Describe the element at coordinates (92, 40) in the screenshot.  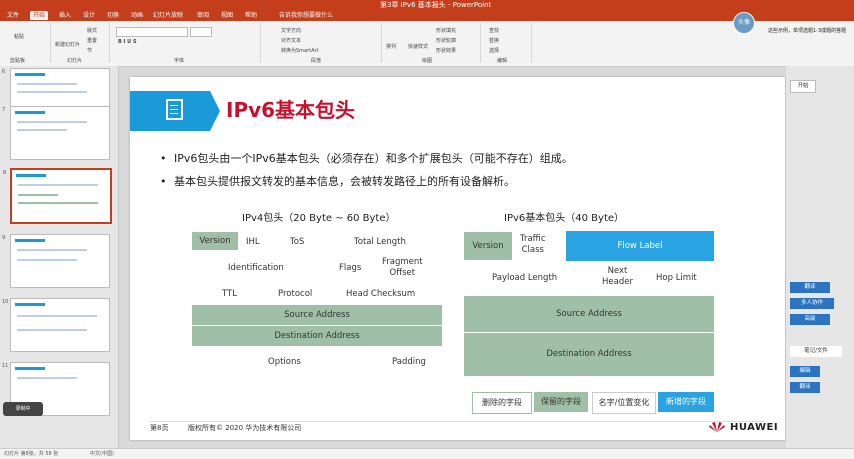
I see `reset-button: 重置` at that location.